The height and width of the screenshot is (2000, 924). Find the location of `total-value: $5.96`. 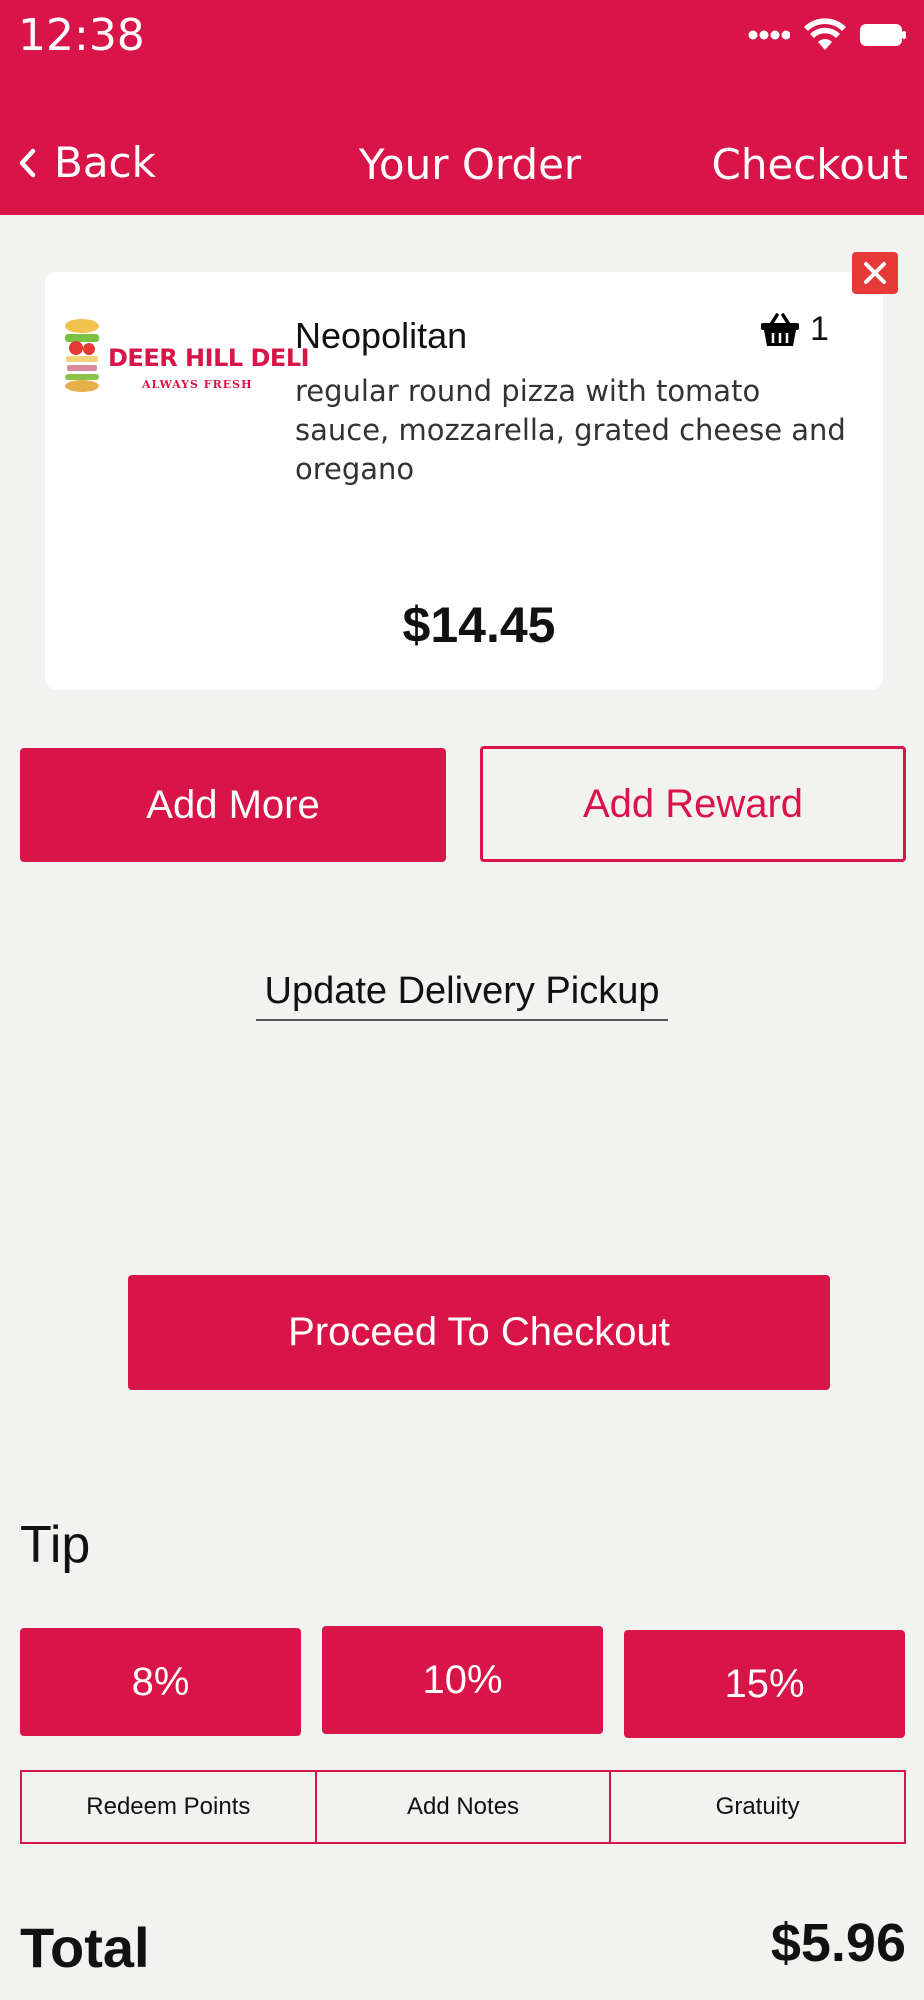

total-value: $5.96 is located at coordinates (838, 1943).